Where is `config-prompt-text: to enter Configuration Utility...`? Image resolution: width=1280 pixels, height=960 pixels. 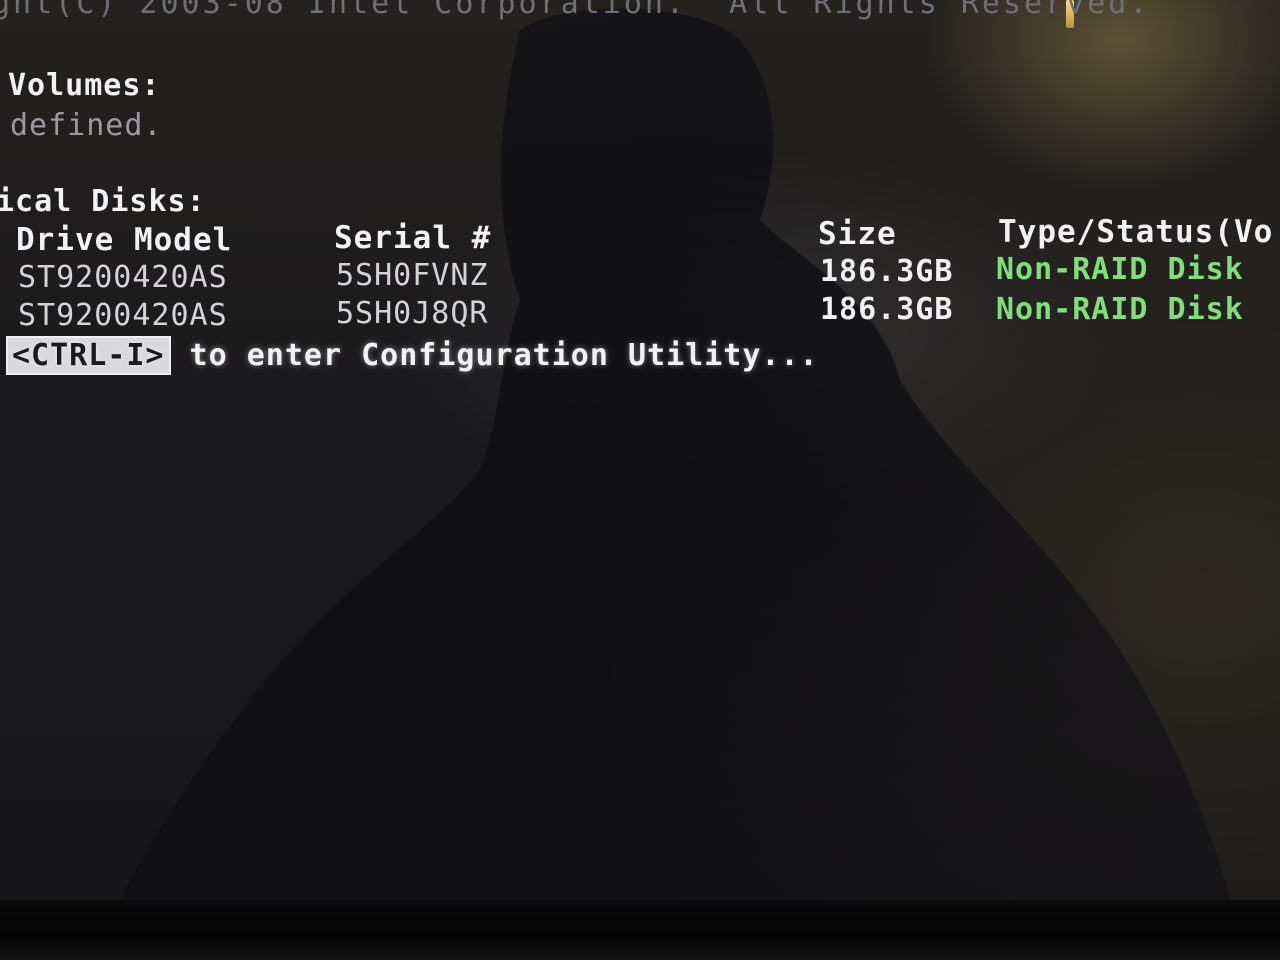
config-prompt-text: to enter Configuration Utility... is located at coordinates (494, 355).